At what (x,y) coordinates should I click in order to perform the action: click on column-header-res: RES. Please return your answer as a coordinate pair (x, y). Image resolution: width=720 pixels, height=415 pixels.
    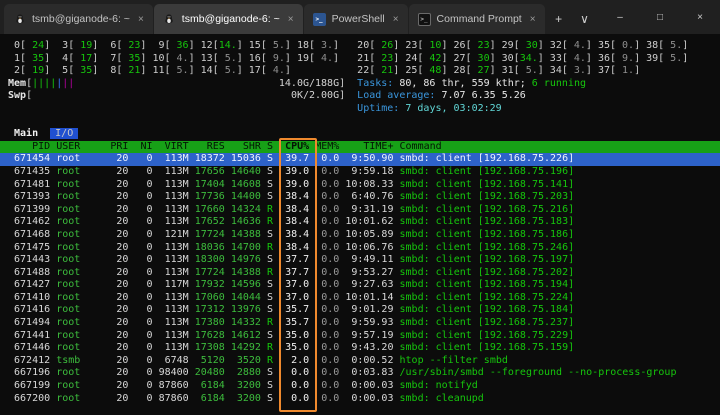
    Looking at the image, I should click on (210, 146).